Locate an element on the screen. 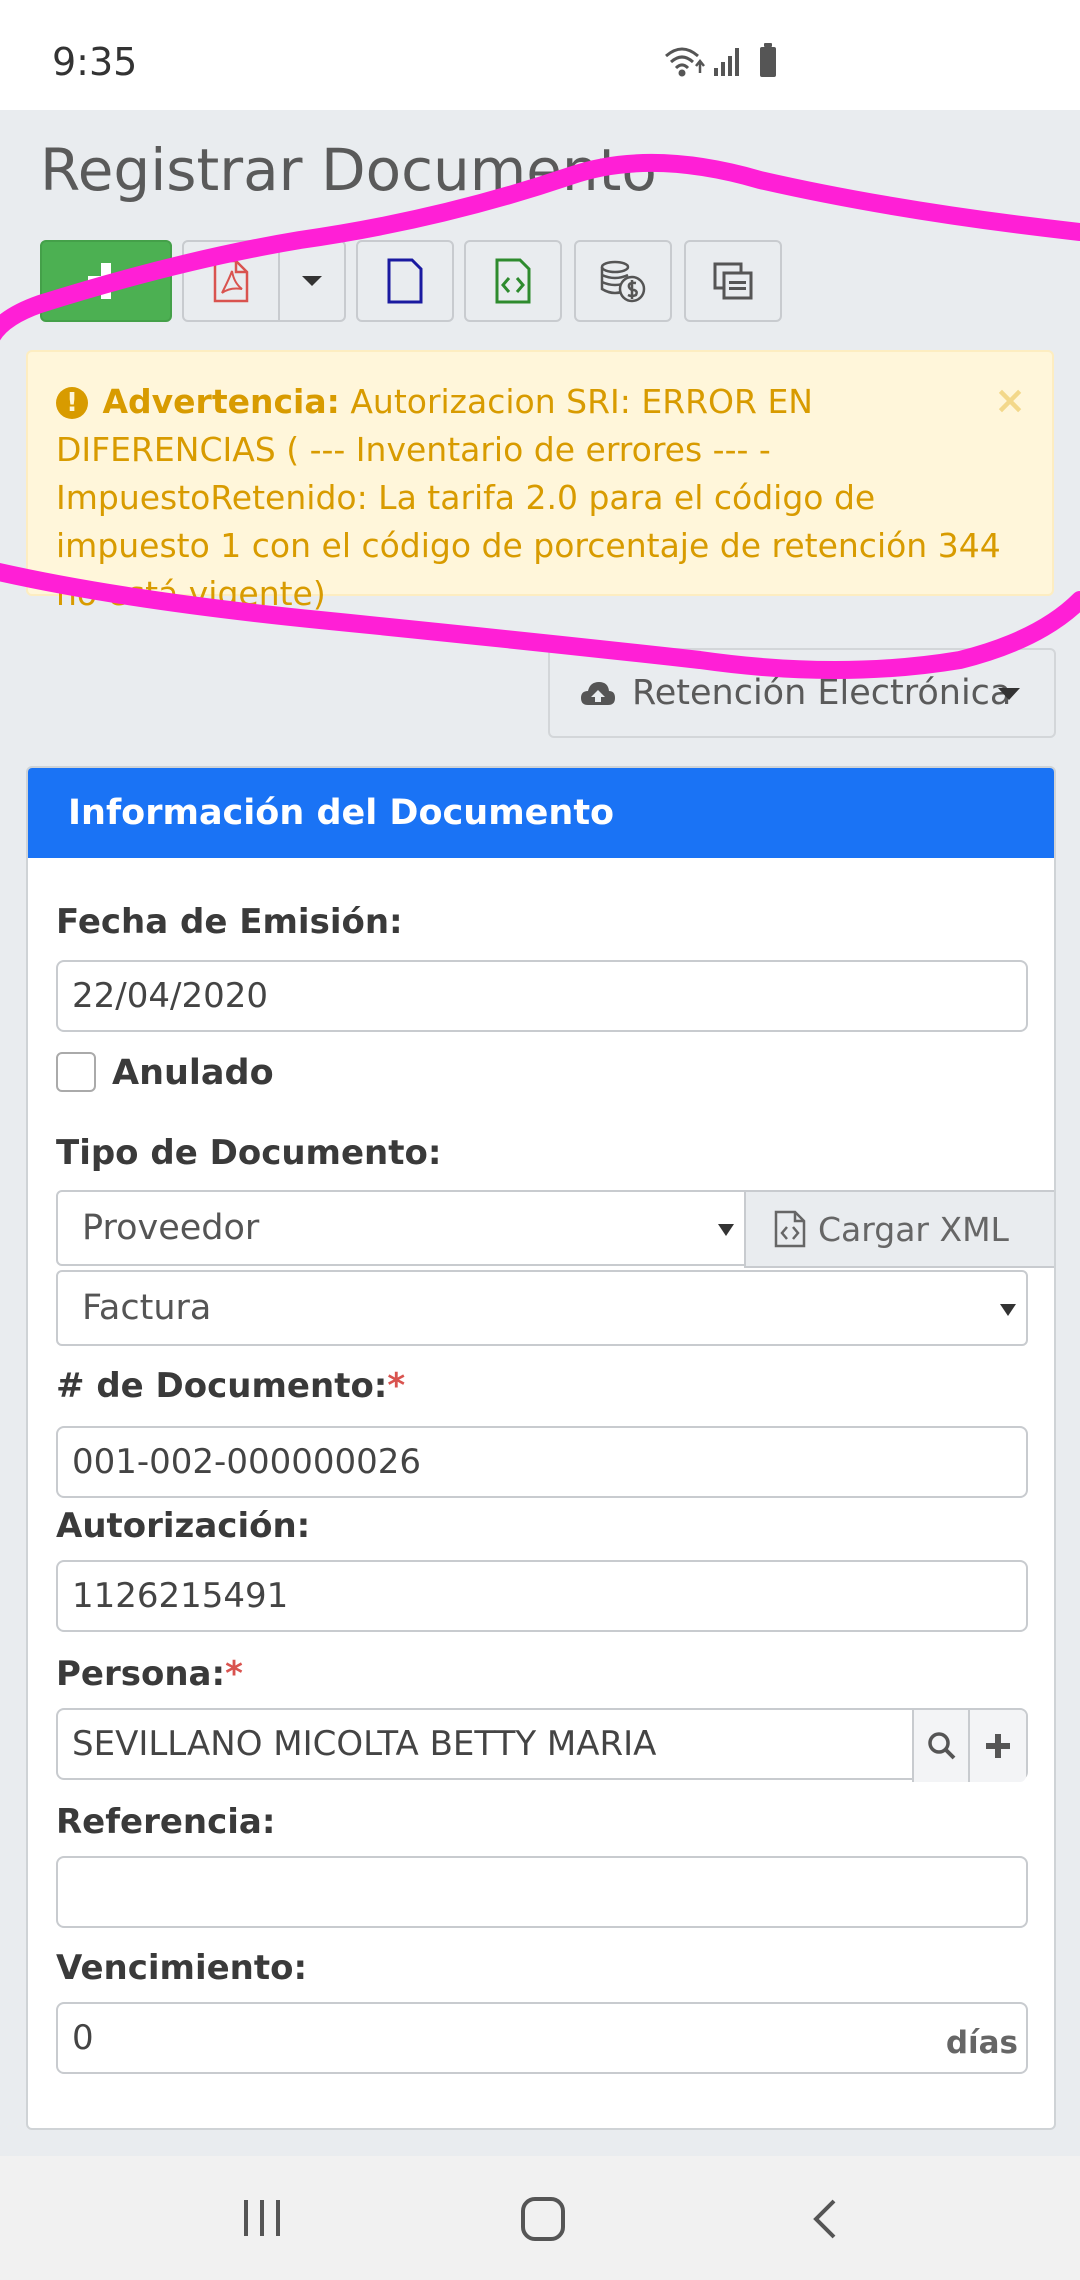  vencimiento-input-group: 0 días is located at coordinates (542, 2038).